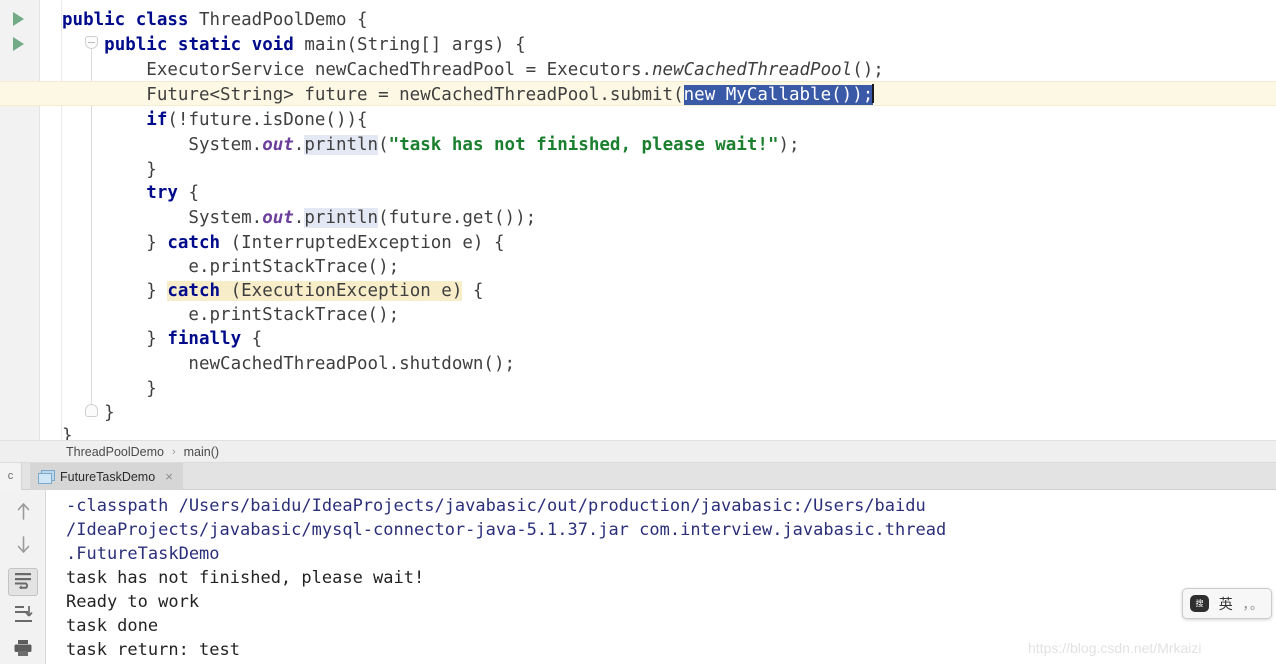  Describe the element at coordinates (157, 120) in the screenshot. I see `code-token: if` at that location.